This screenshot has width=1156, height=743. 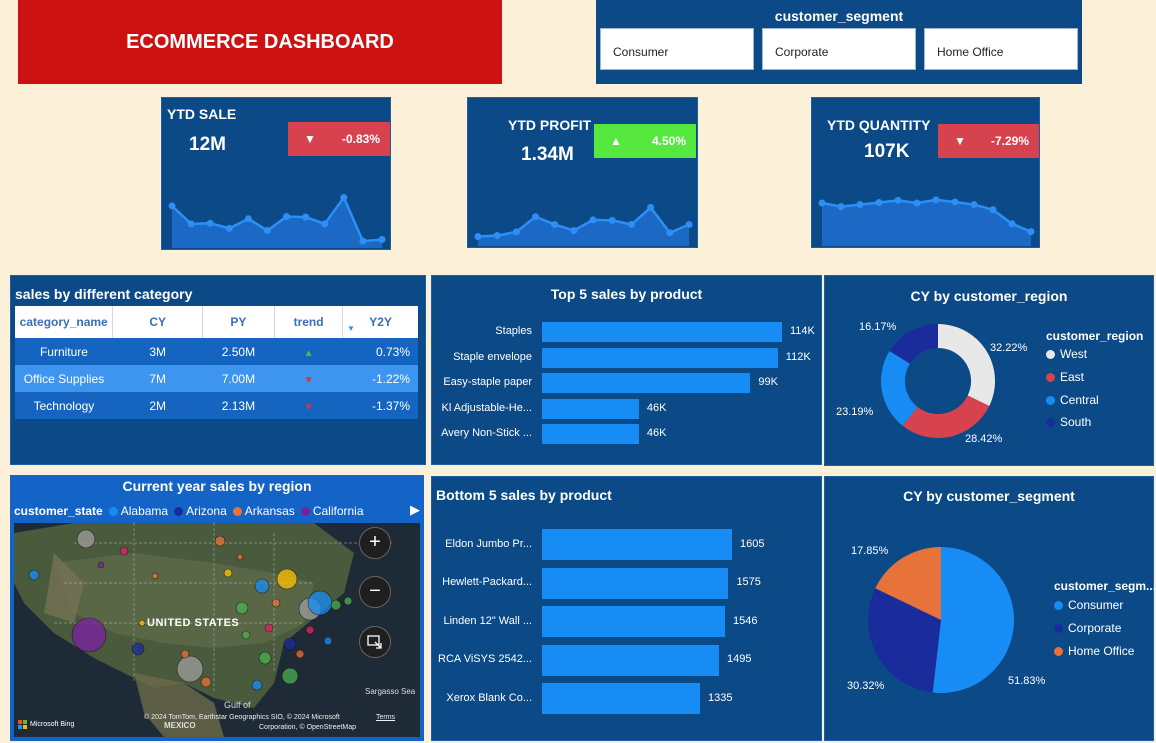 What do you see at coordinates (375, 592) in the screenshot?
I see `zoom-out-button: −` at bounding box center [375, 592].